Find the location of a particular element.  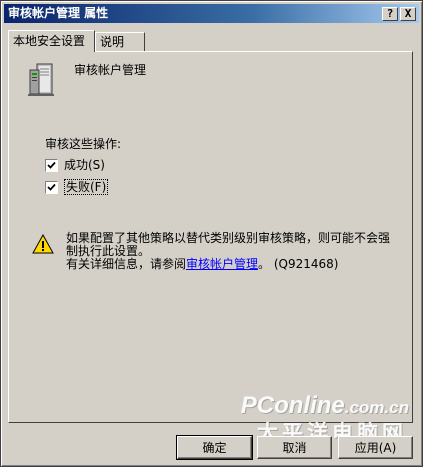

warning-line2-suffix: 。 (Q921468) is located at coordinates (298, 264).